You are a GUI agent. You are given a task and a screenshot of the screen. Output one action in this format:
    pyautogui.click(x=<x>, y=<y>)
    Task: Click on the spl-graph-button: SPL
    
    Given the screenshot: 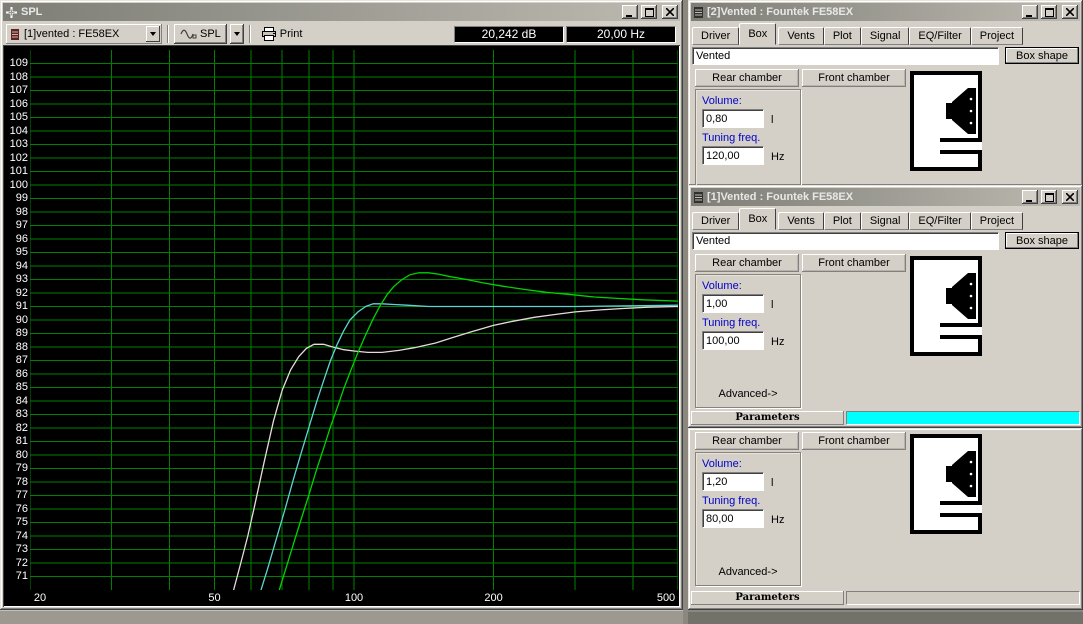 What is the action you would take?
    pyautogui.click(x=200, y=34)
    